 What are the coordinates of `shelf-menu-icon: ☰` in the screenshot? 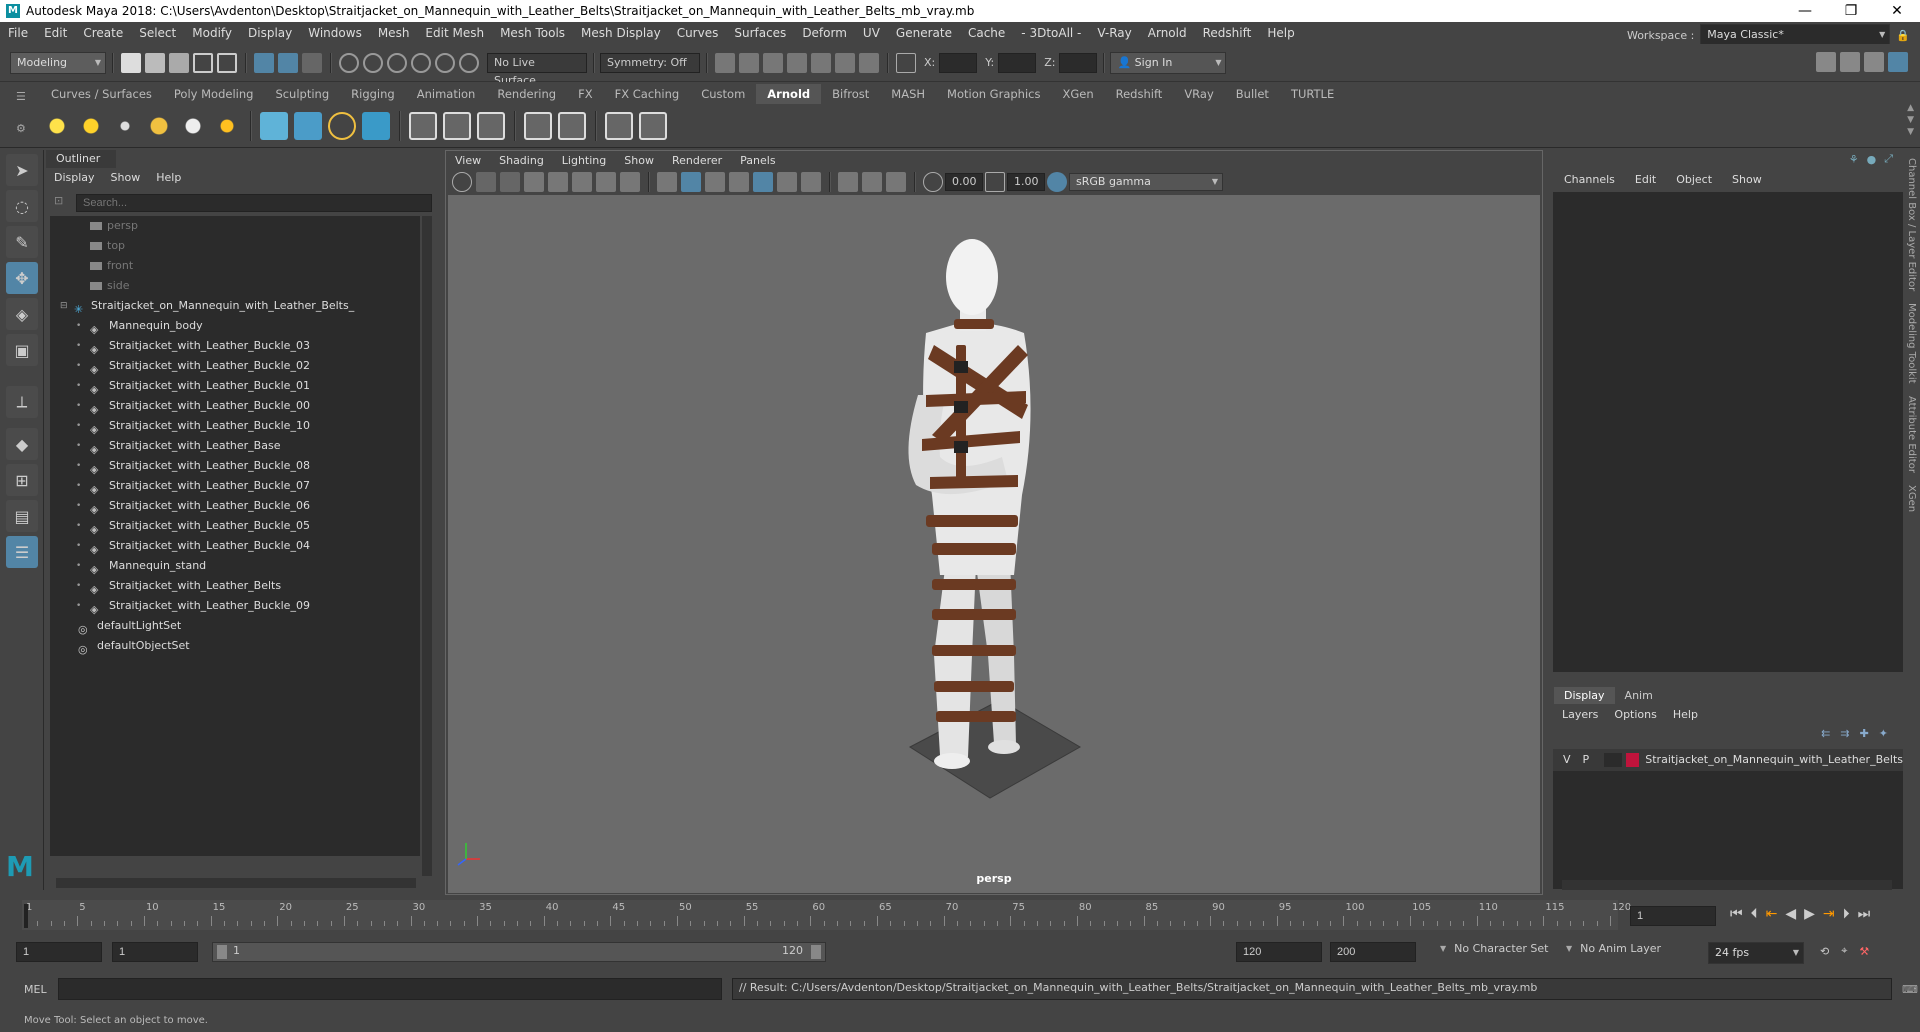 It's located at (21, 96).